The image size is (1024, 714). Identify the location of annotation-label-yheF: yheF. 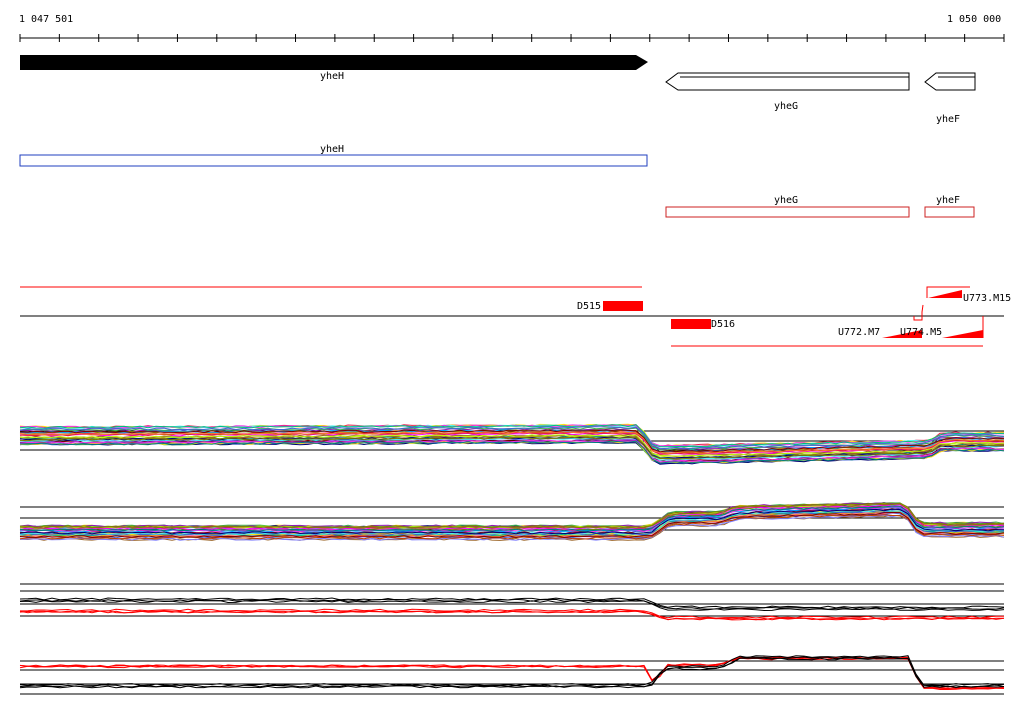
(948, 200).